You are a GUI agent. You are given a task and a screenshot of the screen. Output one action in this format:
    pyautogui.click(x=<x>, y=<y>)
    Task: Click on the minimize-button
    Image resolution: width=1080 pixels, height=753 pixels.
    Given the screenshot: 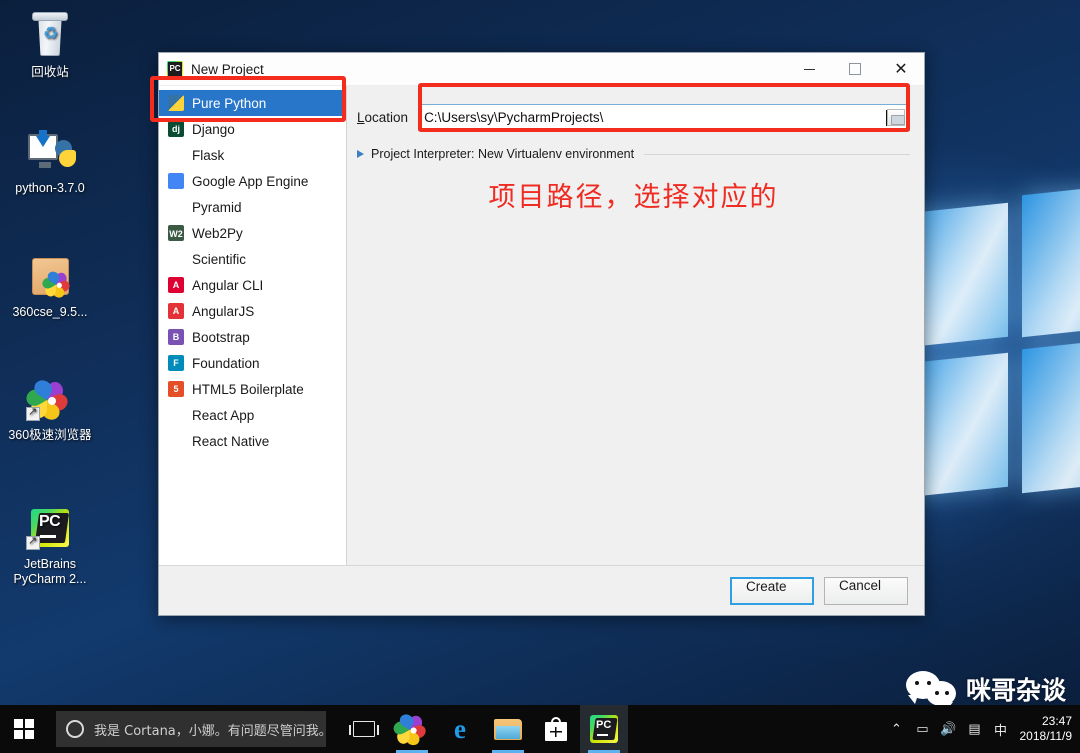 What is the action you would take?
    pyautogui.click(x=809, y=69)
    